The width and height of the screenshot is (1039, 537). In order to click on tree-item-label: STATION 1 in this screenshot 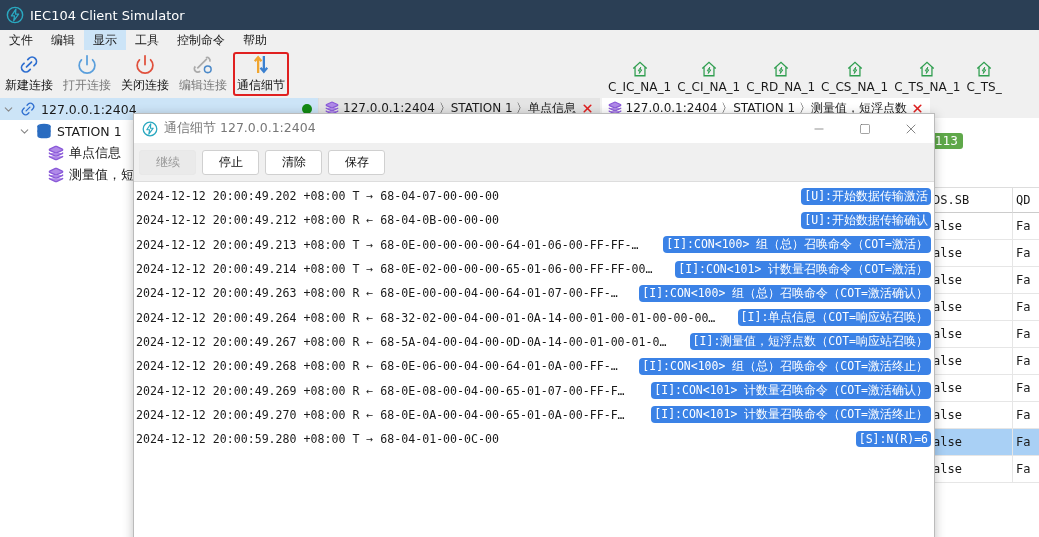, I will do `click(89, 131)`.